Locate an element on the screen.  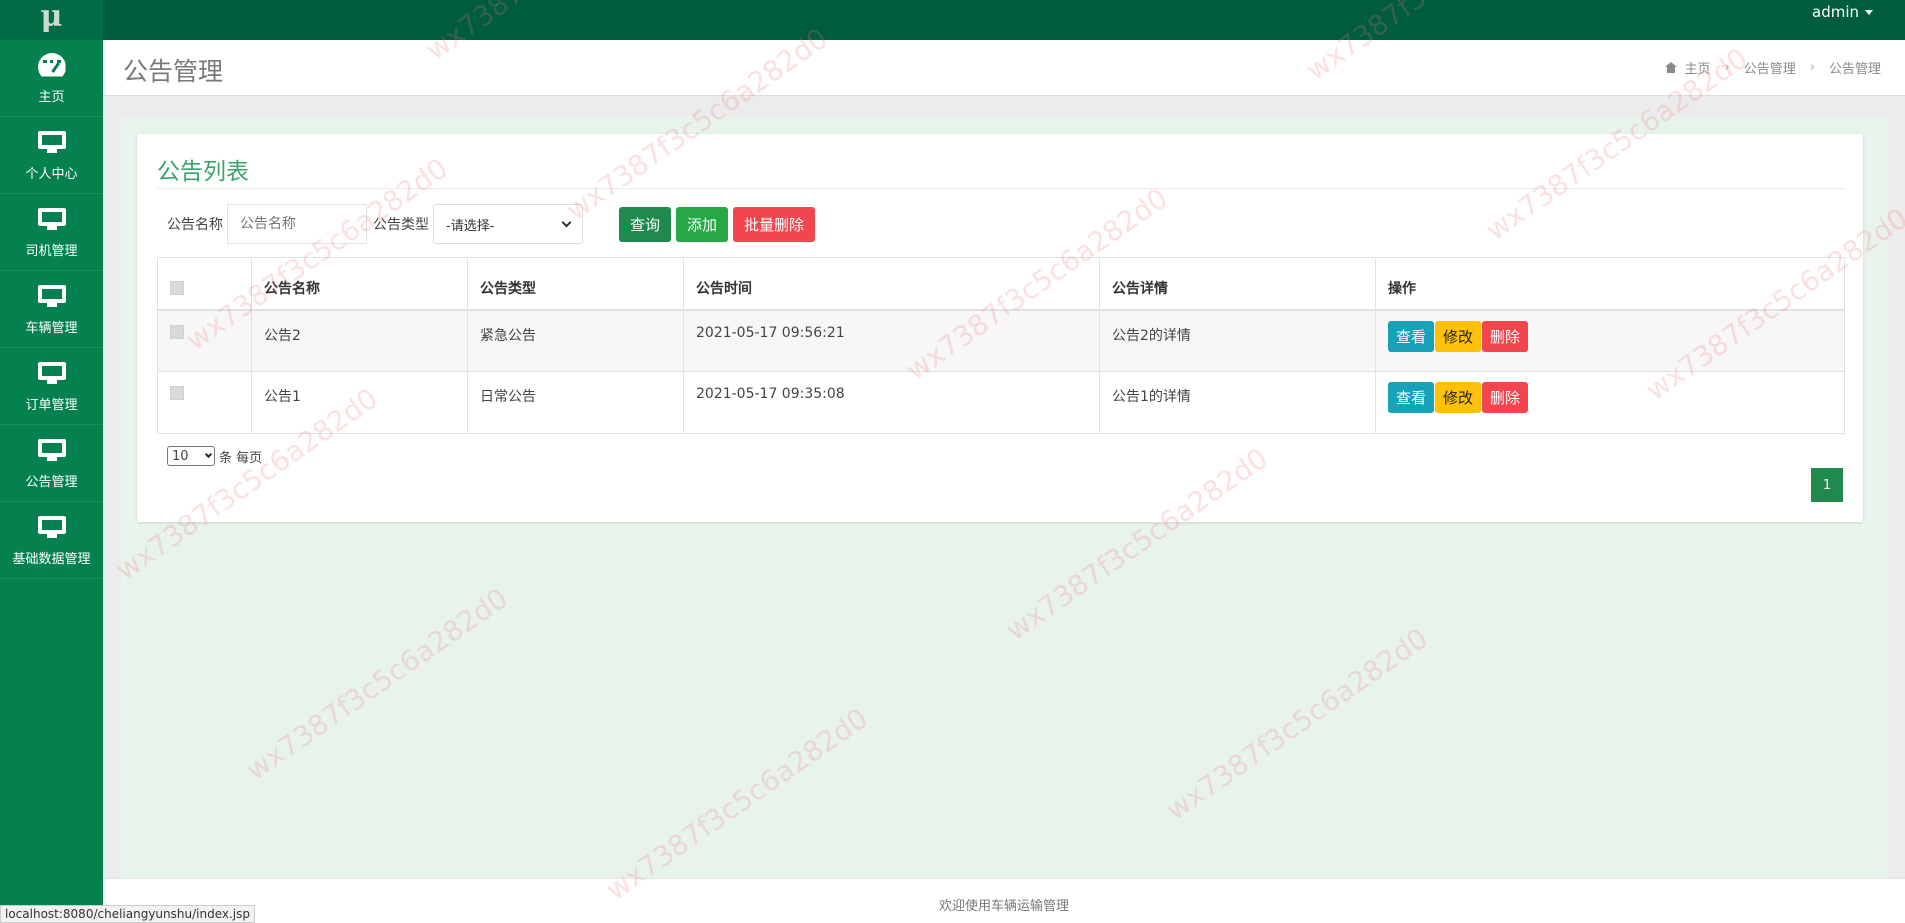
home-icon is located at coordinates (1670, 67).